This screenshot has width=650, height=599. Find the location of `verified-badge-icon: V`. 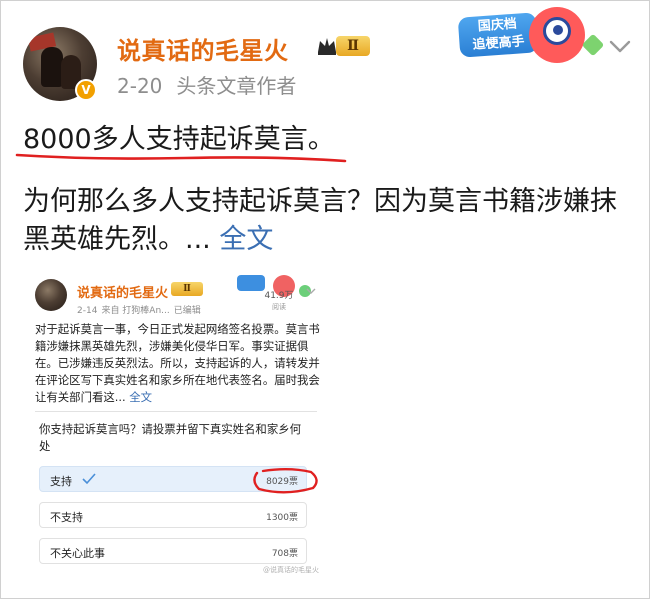

verified-badge-icon: V is located at coordinates (86, 90).